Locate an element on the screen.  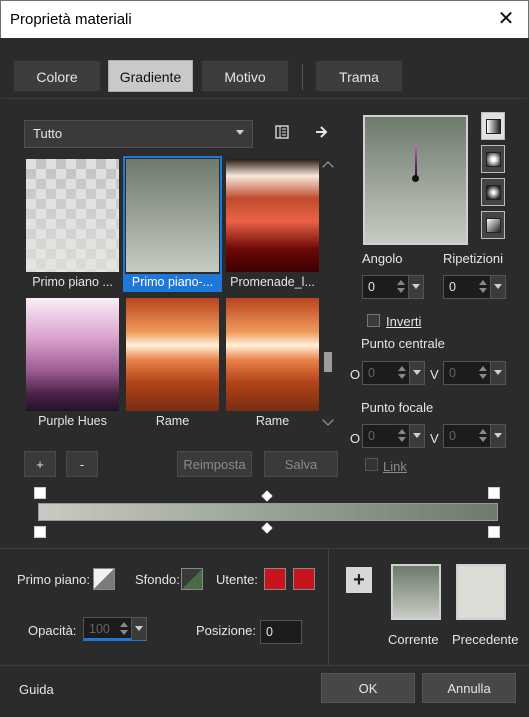
gradient-editor-bar is located at coordinates (268, 512).